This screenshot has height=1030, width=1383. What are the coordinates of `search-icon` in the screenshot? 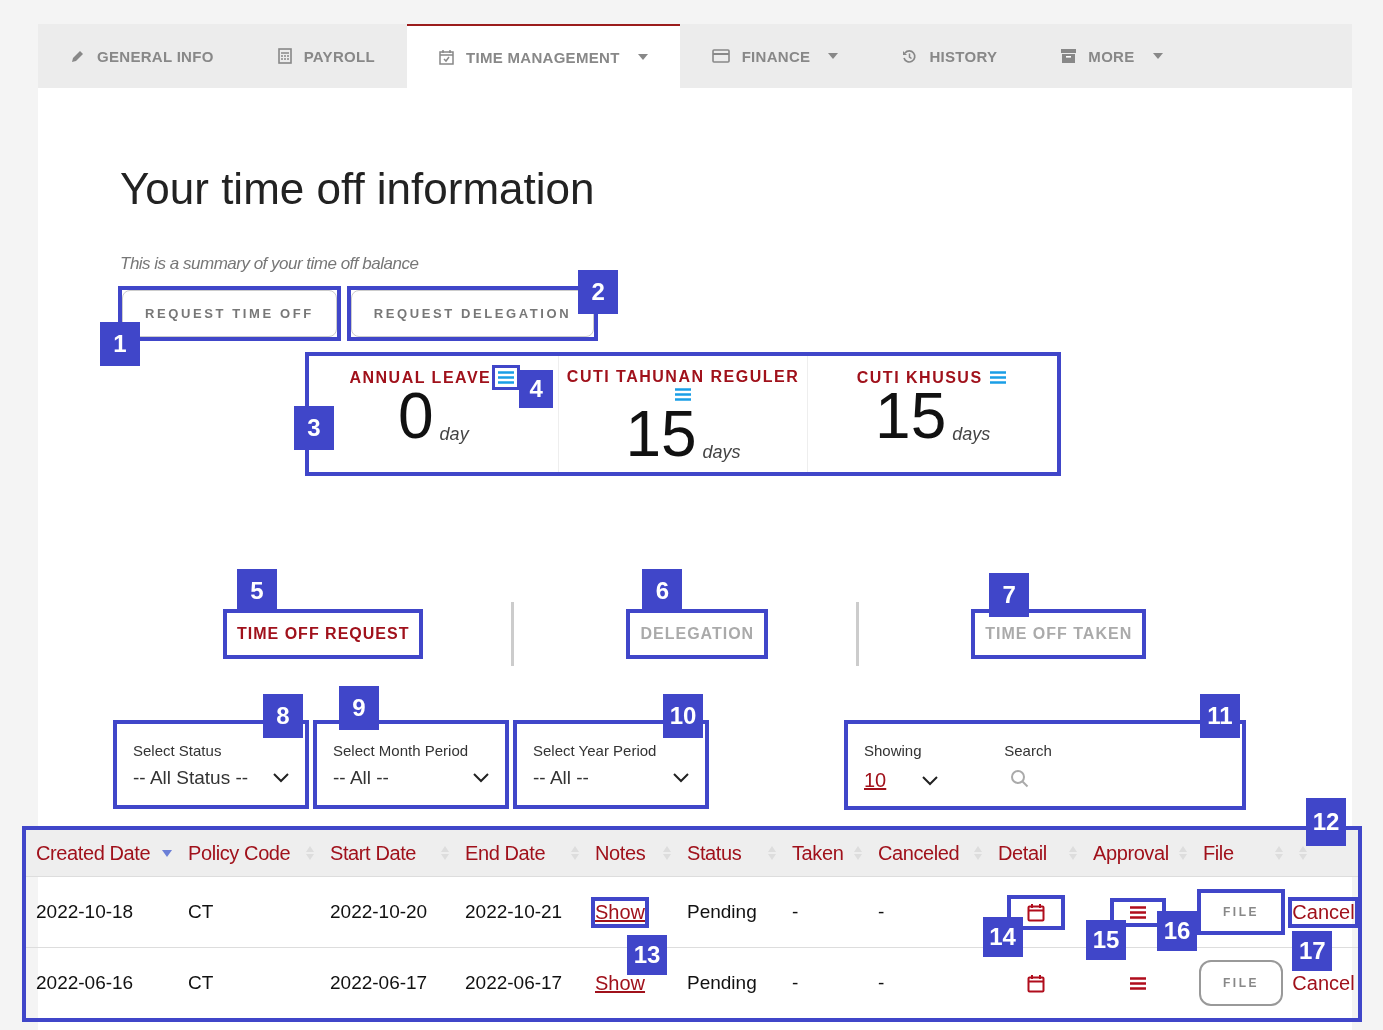 It's located at (1020, 779).